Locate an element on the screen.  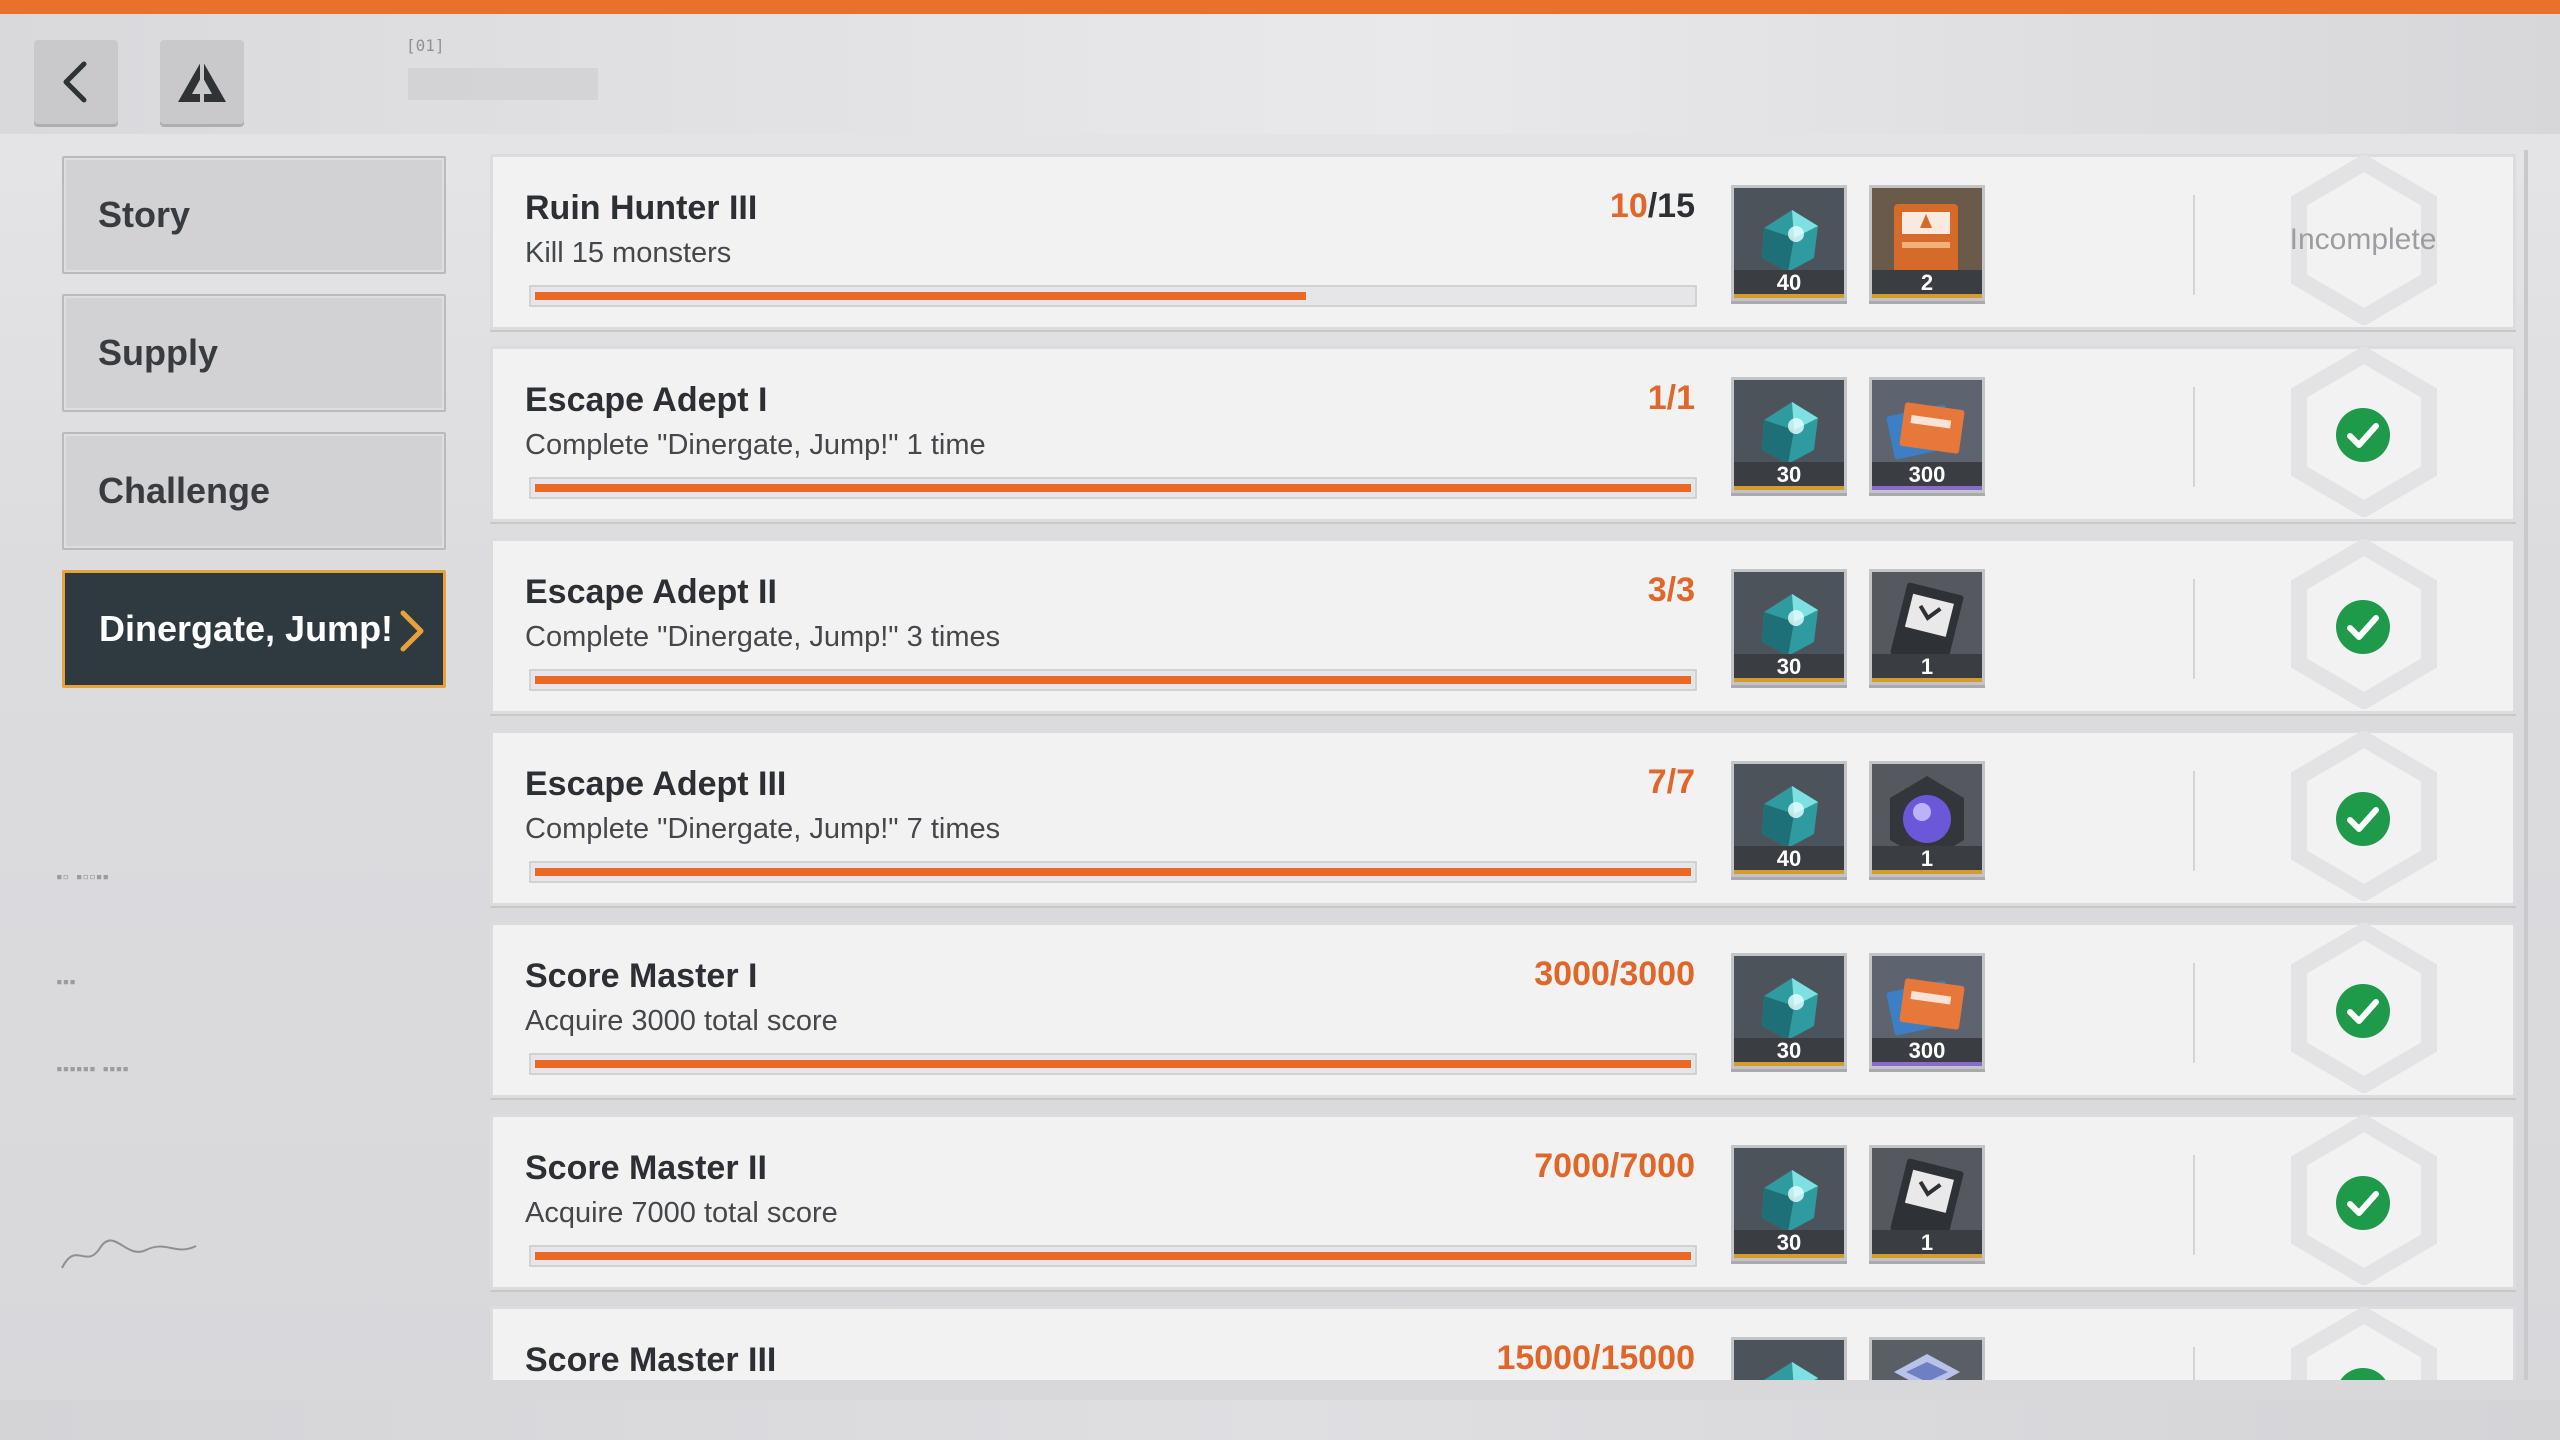
achievement-title: Escape Adept II is located at coordinates (651, 592).